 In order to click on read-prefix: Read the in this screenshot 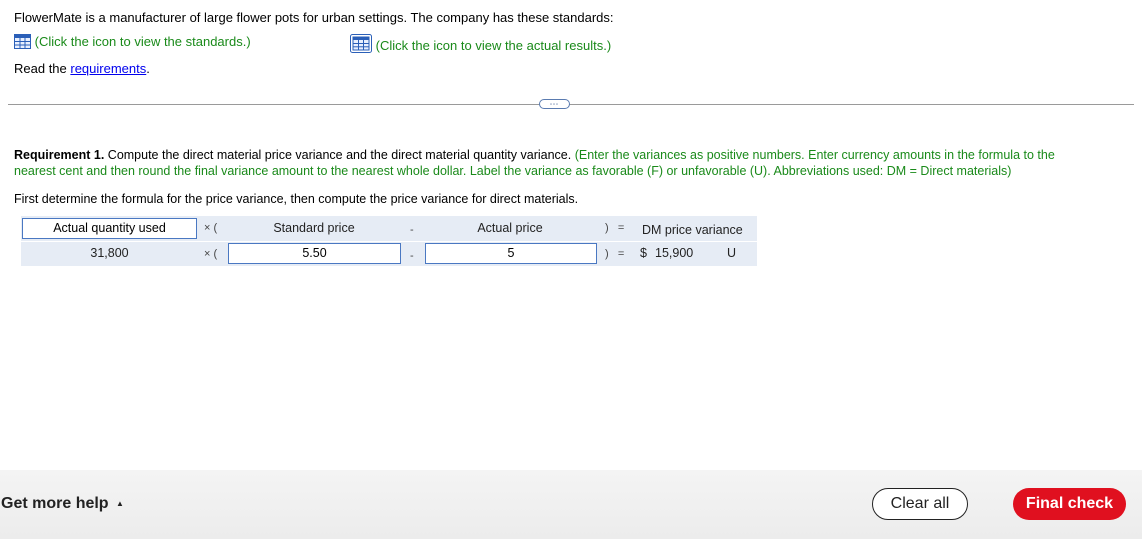, I will do `click(42, 68)`.